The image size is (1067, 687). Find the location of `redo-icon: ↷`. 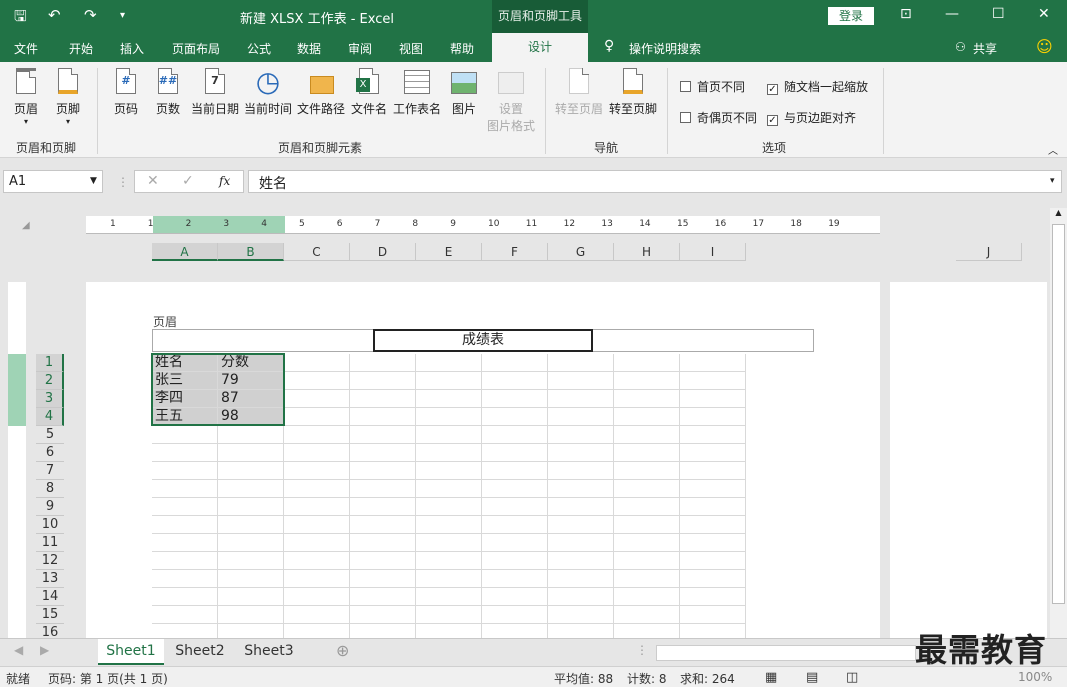

redo-icon: ↷ is located at coordinates (90, 15).